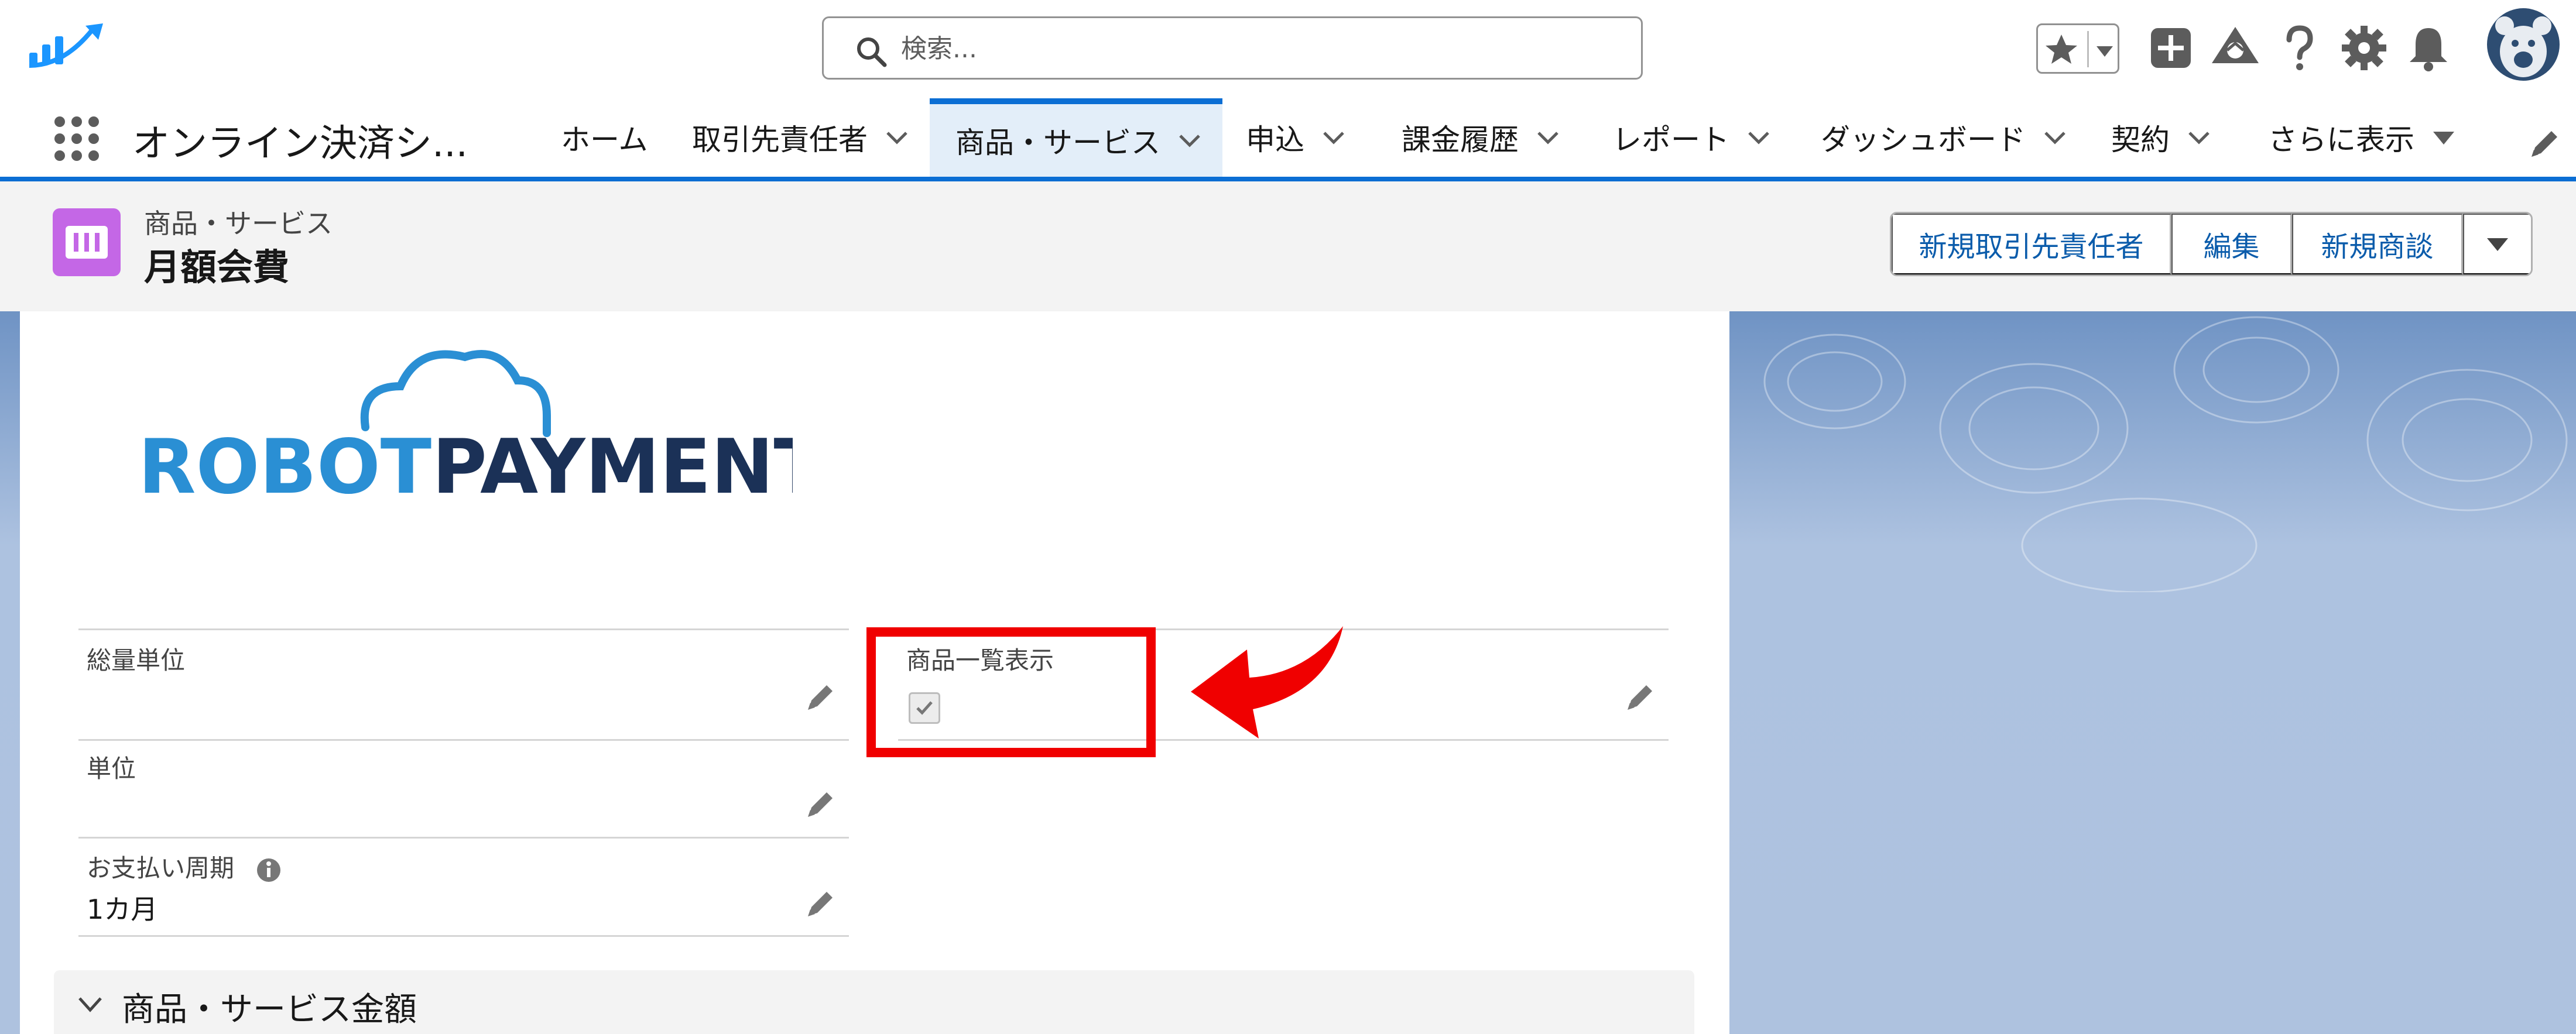  I want to click on tab-billing-history: 課金履歴, so click(1481, 137).